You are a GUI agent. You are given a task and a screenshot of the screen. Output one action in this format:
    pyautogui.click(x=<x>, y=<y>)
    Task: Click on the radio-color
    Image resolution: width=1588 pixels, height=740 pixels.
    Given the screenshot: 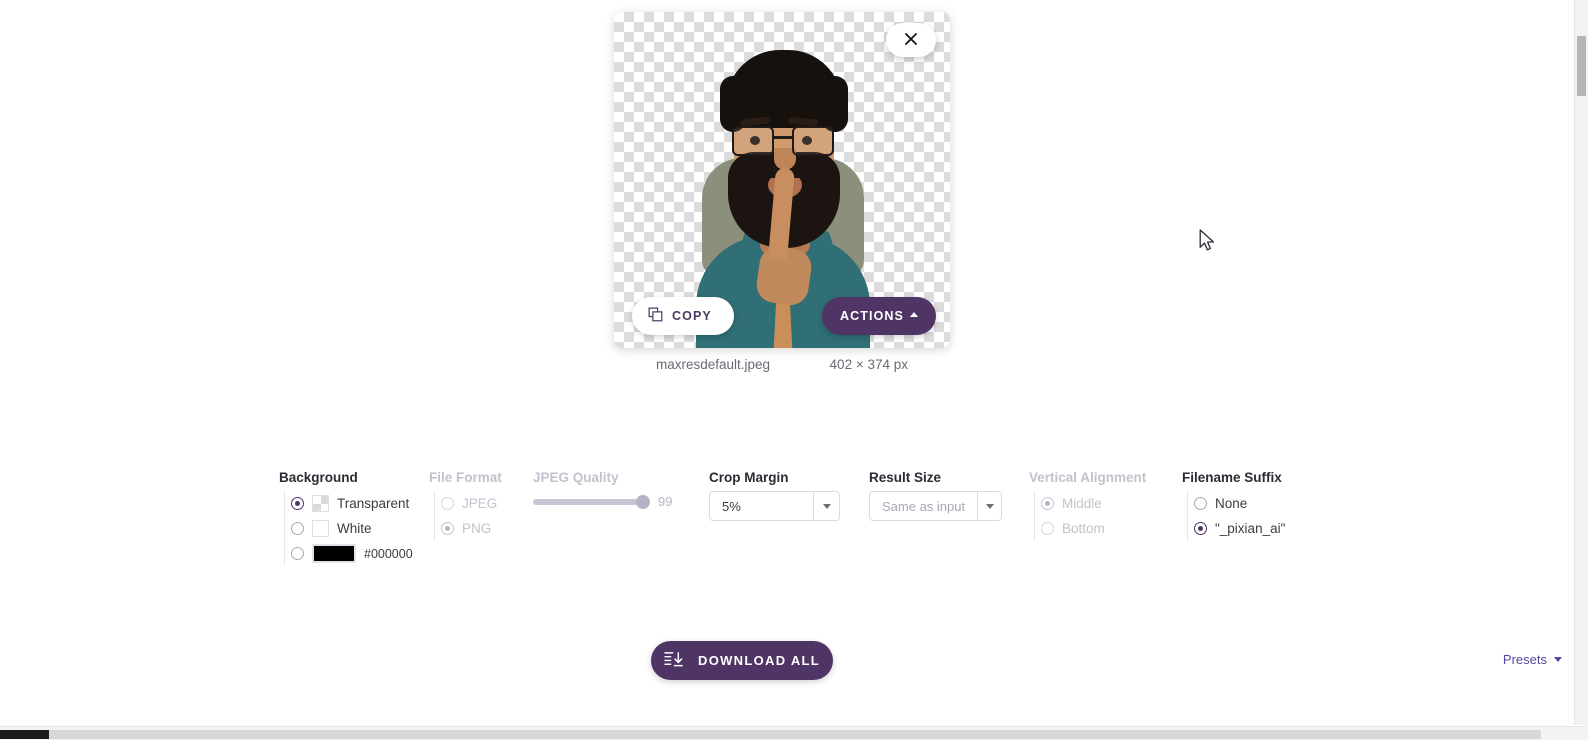 What is the action you would take?
    pyautogui.click(x=297, y=553)
    